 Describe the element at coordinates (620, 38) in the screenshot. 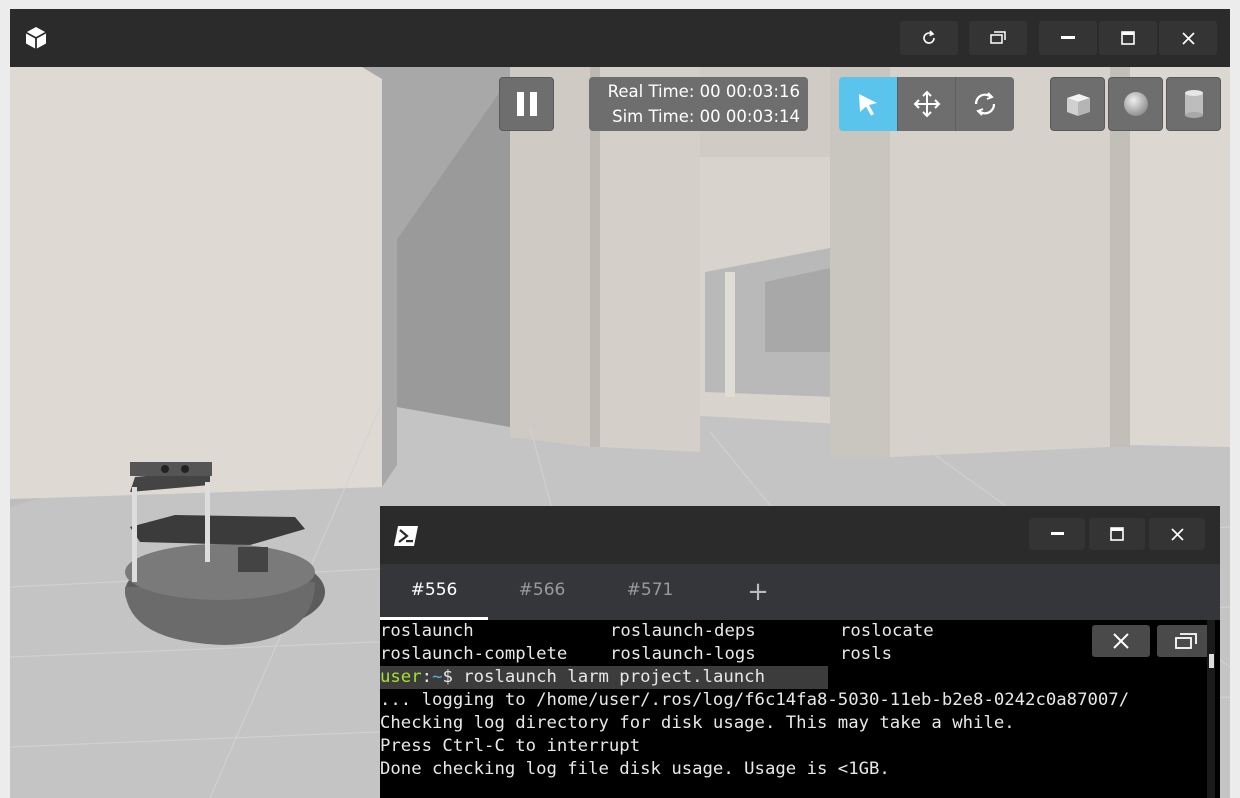

I see `title-bar` at that location.